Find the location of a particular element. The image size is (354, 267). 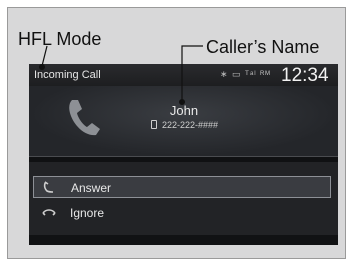

callout-leader-lines is located at coordinates (121, 75).